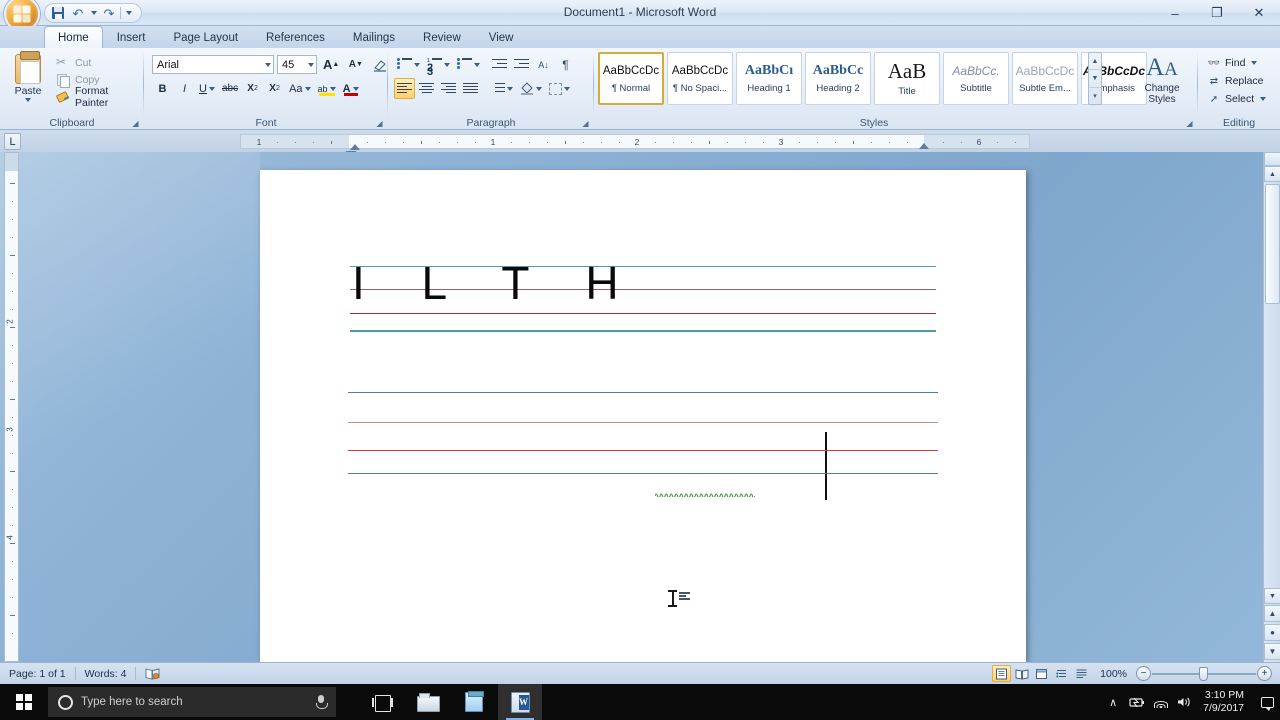  What do you see at coordinates (1236, 81) in the screenshot?
I see `replace-button: ⇄ Replace` at bounding box center [1236, 81].